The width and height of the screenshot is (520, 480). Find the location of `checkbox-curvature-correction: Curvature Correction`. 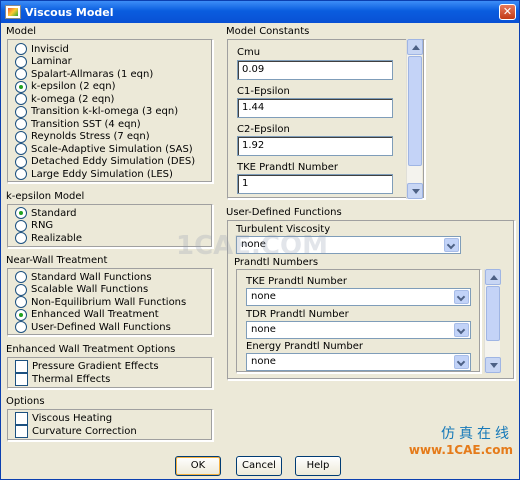

checkbox-curvature-correction: Curvature Correction is located at coordinates (76, 431).